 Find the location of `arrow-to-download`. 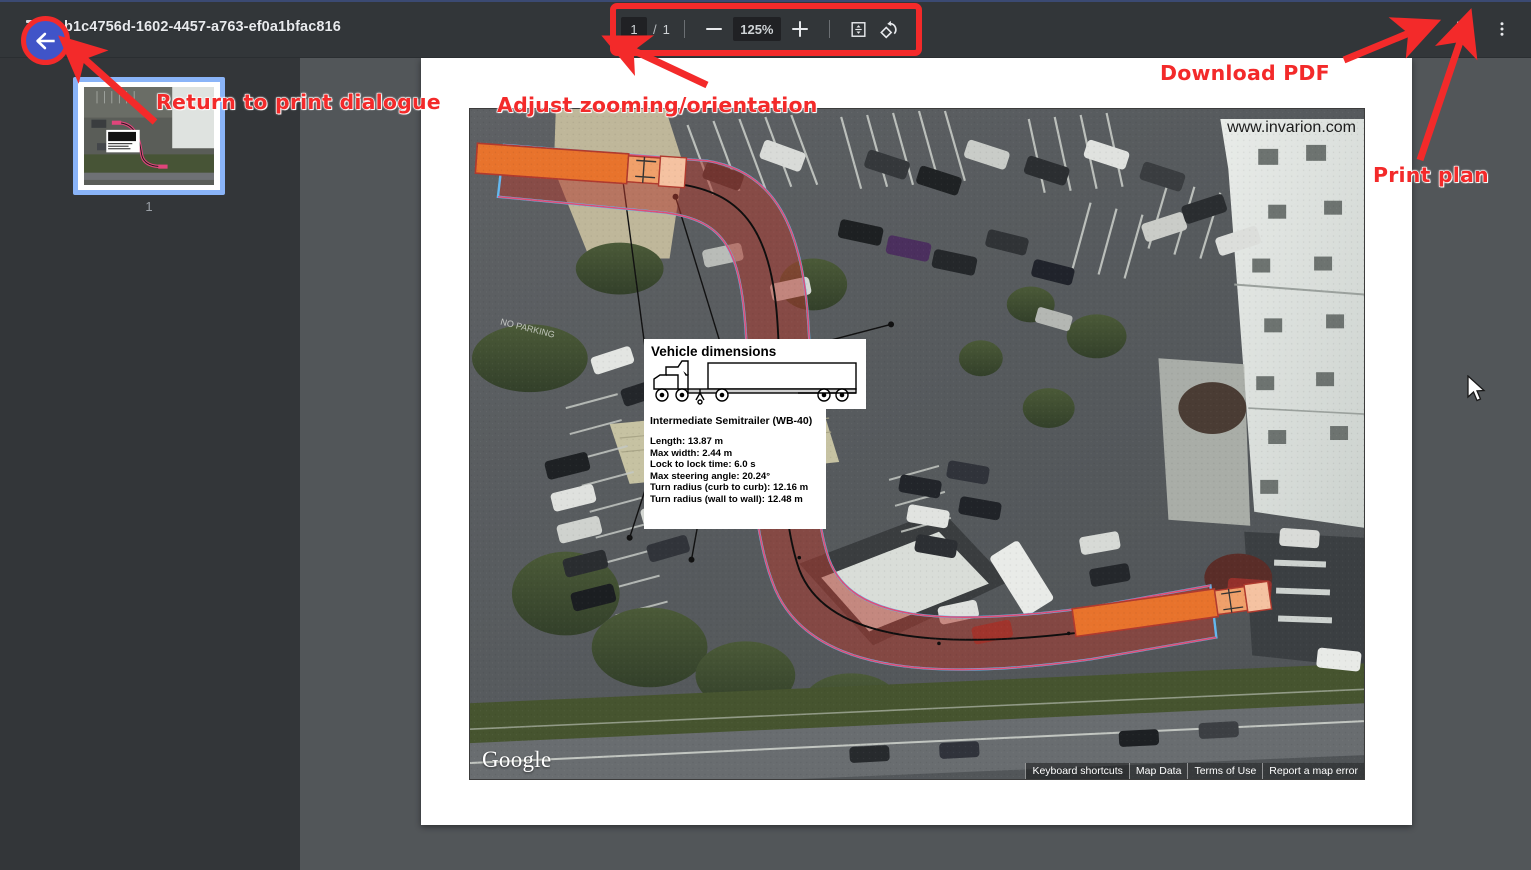

arrow-to-download is located at coordinates (1392, 40).